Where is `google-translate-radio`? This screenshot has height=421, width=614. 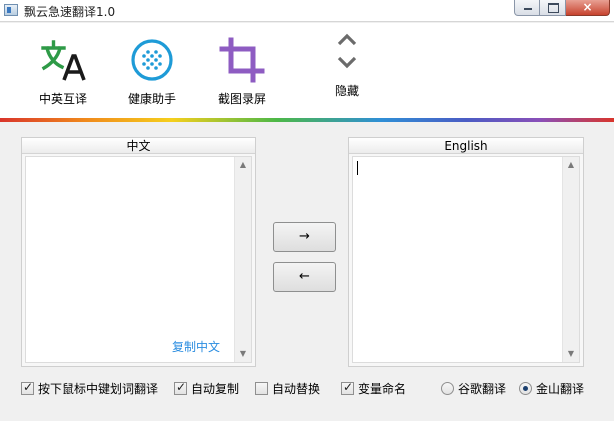
google-translate-radio is located at coordinates (447, 388).